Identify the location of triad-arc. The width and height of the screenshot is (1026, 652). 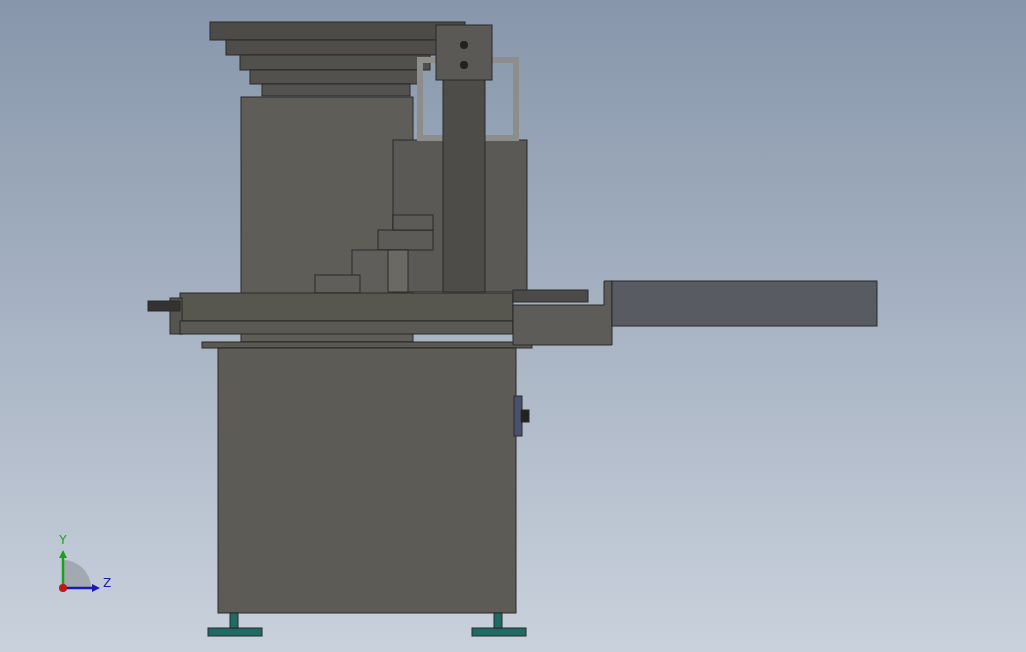
(77, 574).